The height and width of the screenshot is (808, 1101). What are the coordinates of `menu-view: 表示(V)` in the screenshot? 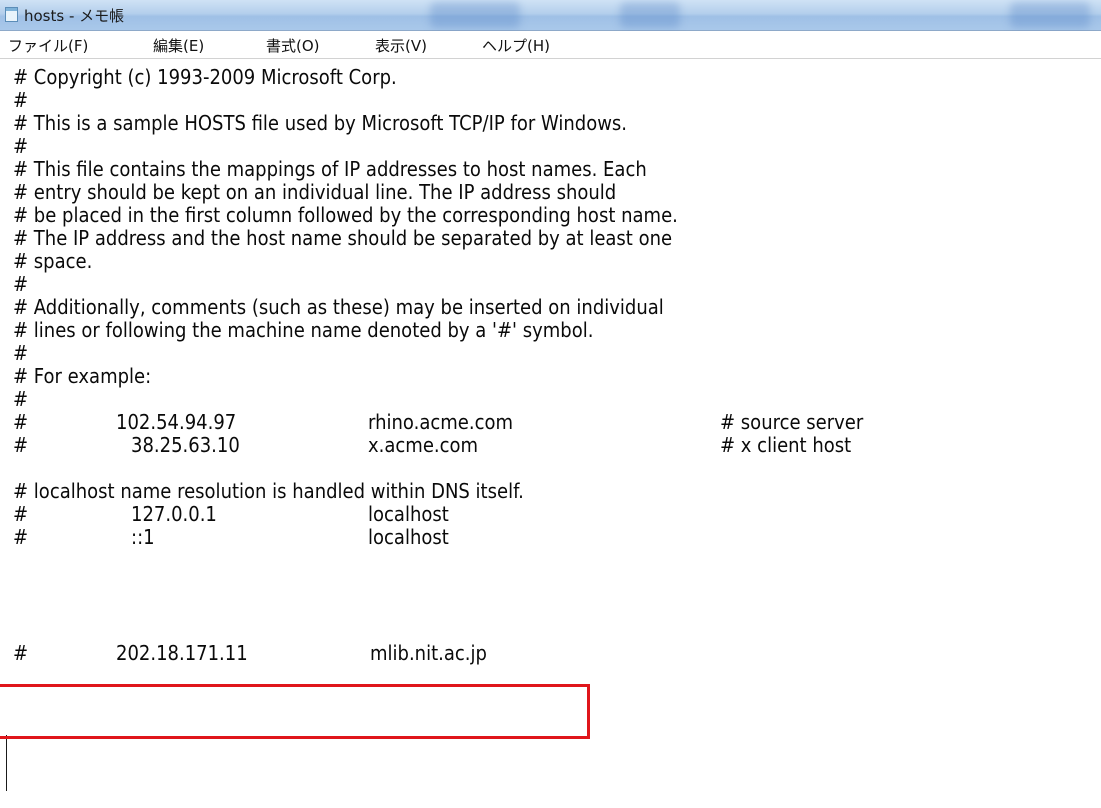 It's located at (401, 45).